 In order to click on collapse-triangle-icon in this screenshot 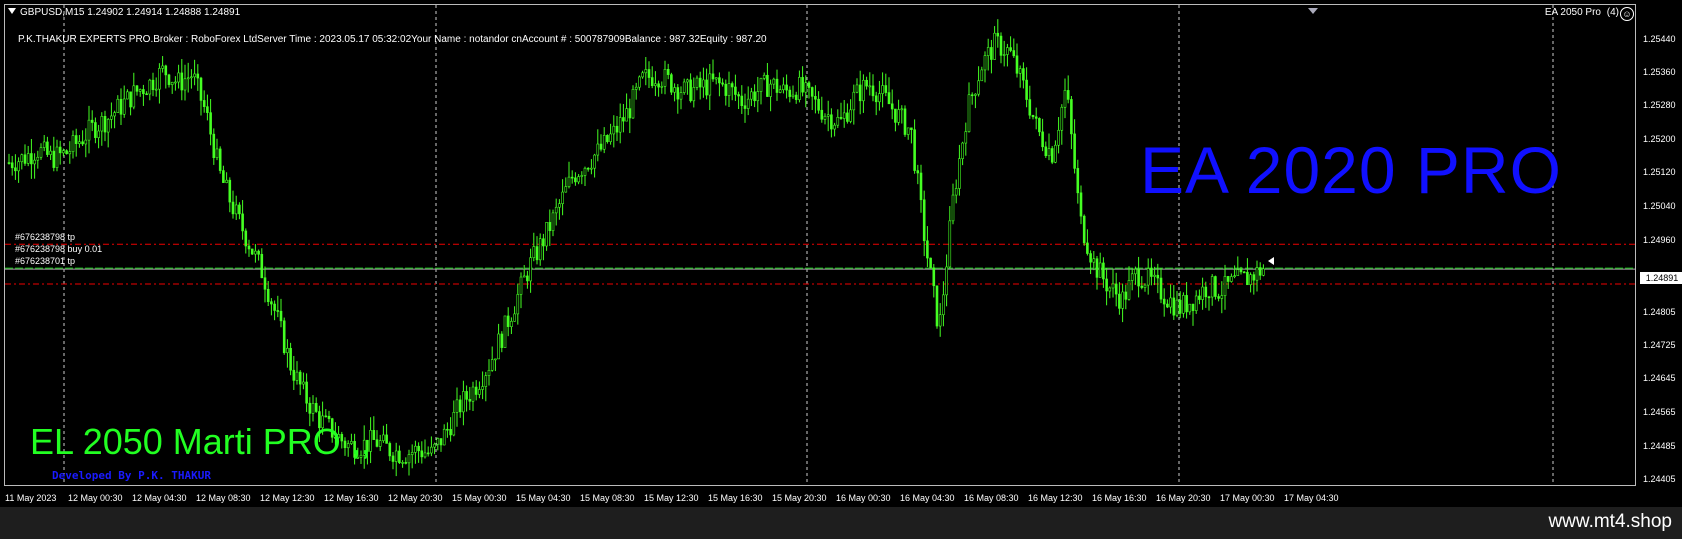, I will do `click(12, 11)`.